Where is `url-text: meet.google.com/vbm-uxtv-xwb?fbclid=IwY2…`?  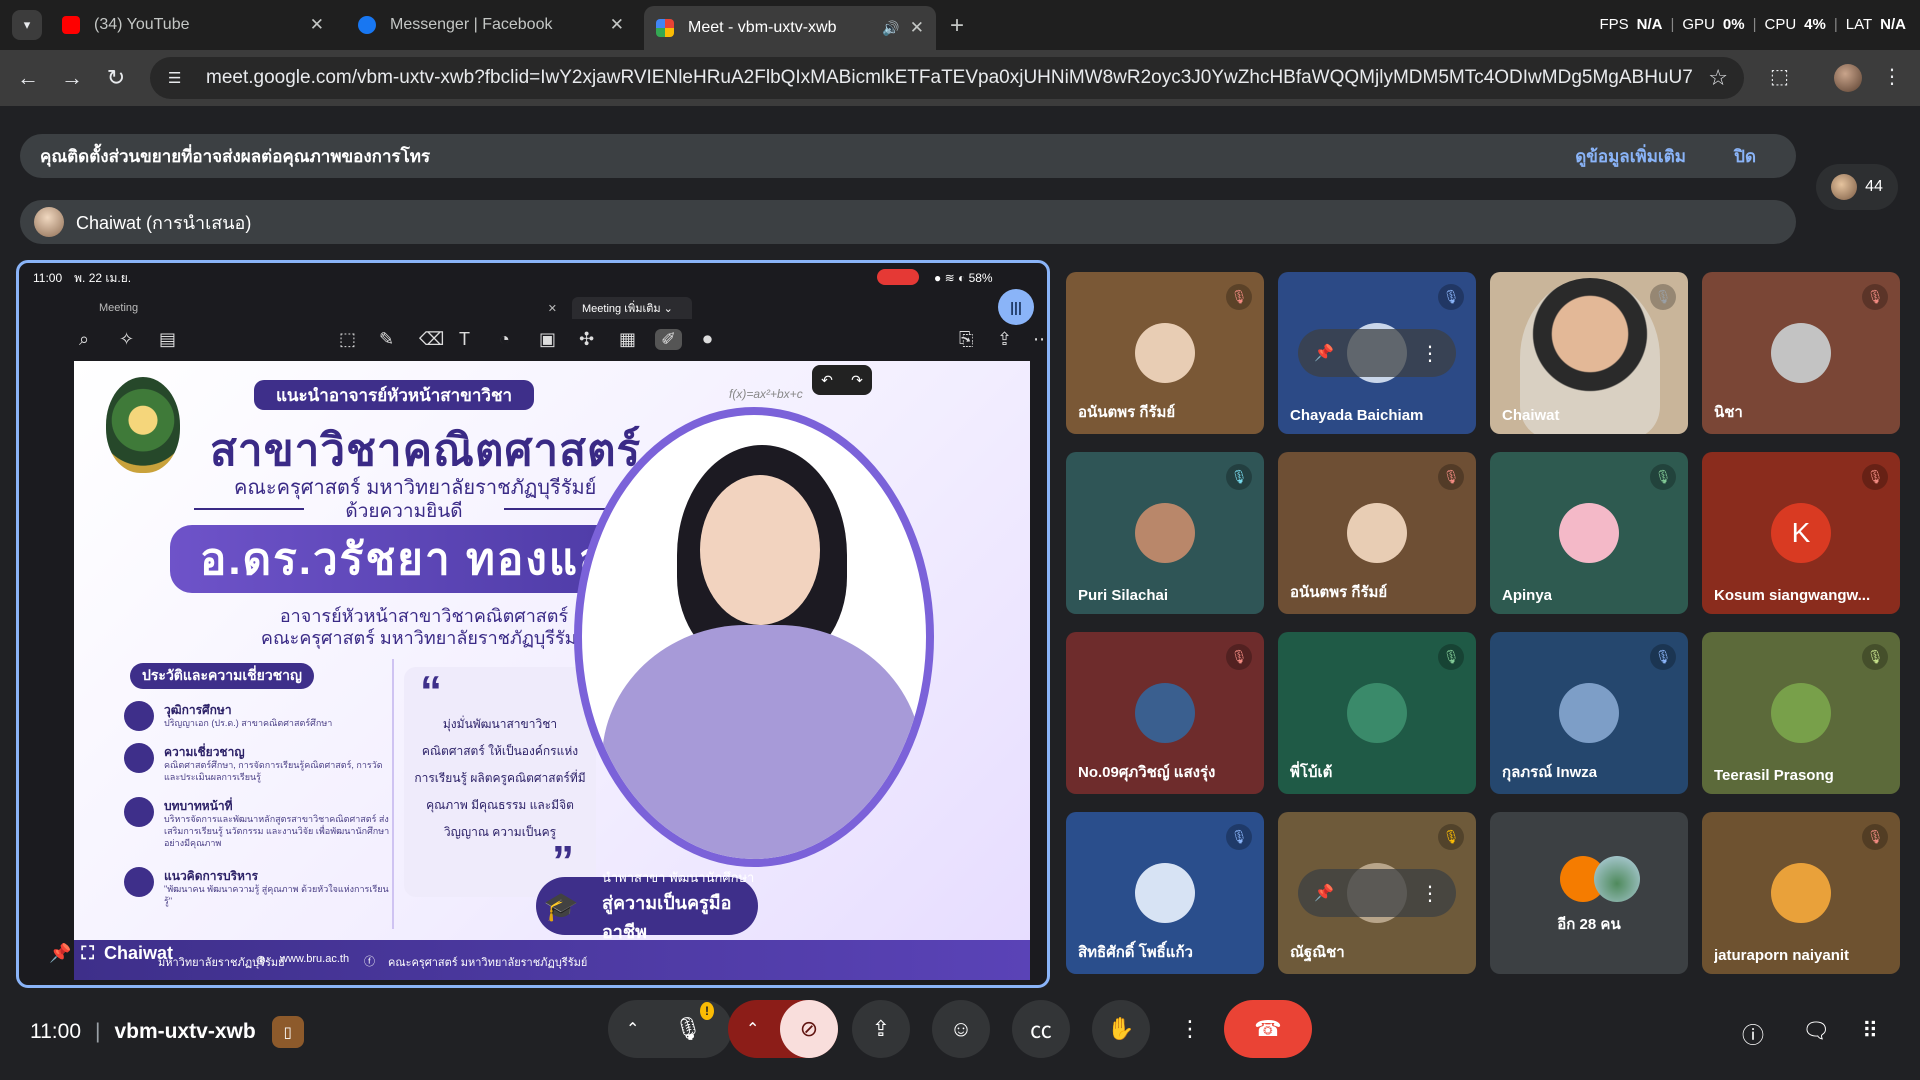
url-text: meet.google.com/vbm-uxtv-xwb?fbclid=IwY2… is located at coordinates (949, 78).